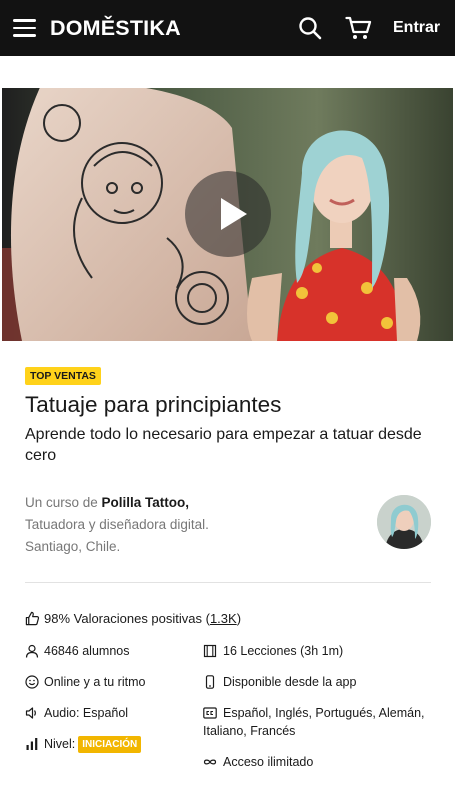 This screenshot has height=800, width=455. I want to click on film-icon, so click(210, 651).